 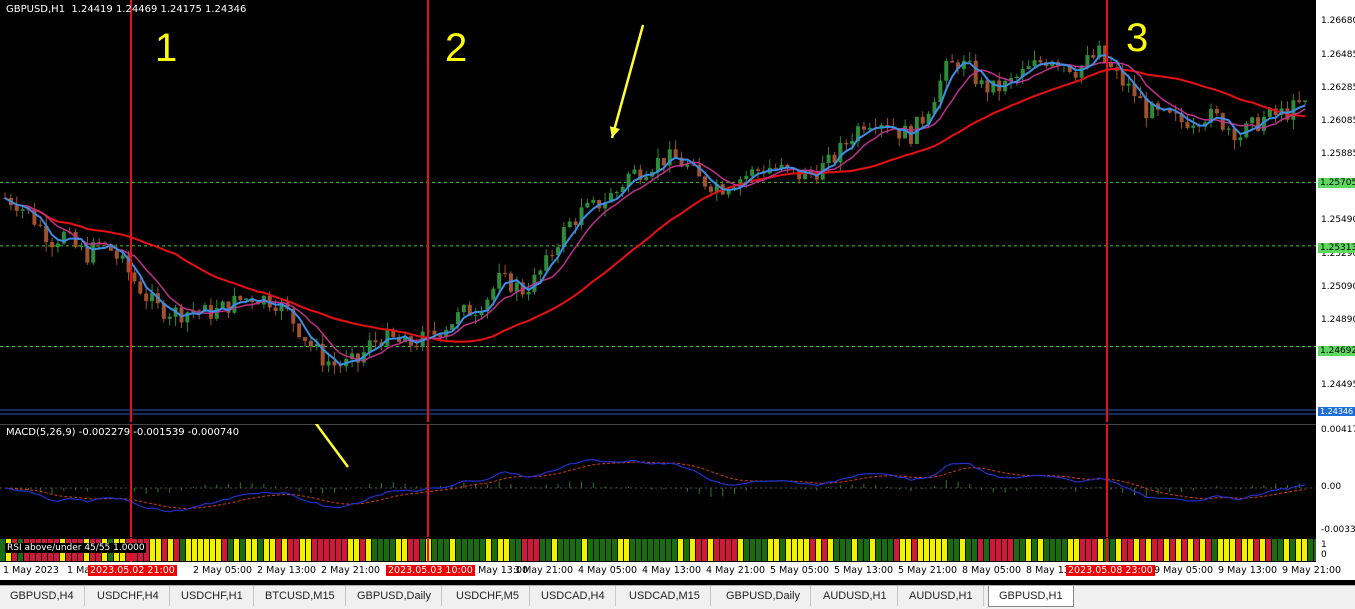 I want to click on chart-tab: GBPUSD,H4, so click(x=42, y=596).